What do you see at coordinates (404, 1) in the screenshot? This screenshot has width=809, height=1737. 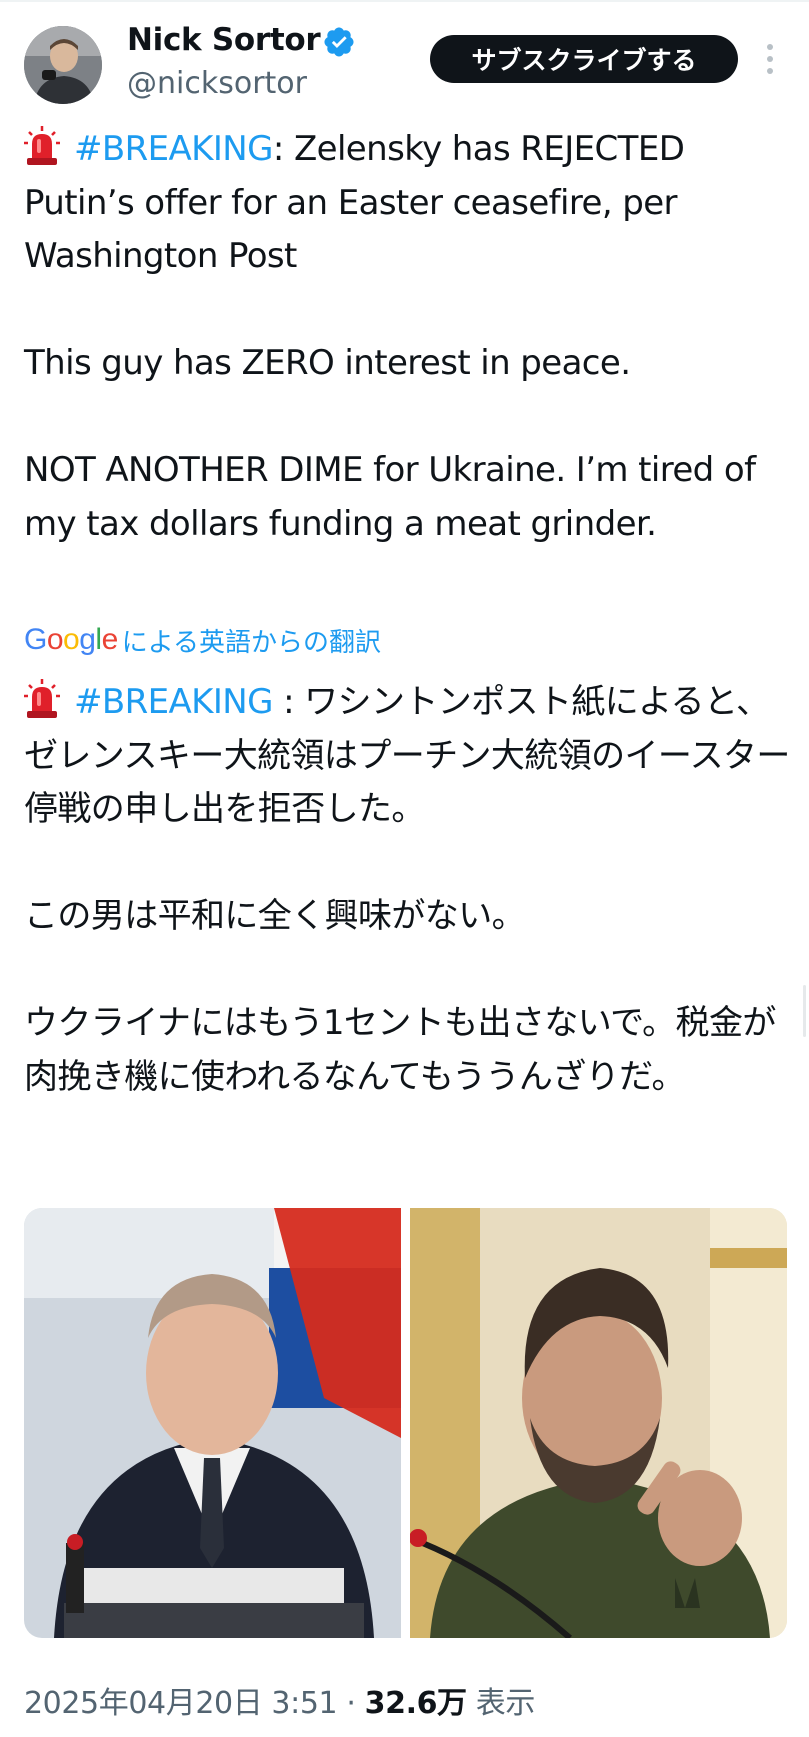 I see `top-divider` at bounding box center [404, 1].